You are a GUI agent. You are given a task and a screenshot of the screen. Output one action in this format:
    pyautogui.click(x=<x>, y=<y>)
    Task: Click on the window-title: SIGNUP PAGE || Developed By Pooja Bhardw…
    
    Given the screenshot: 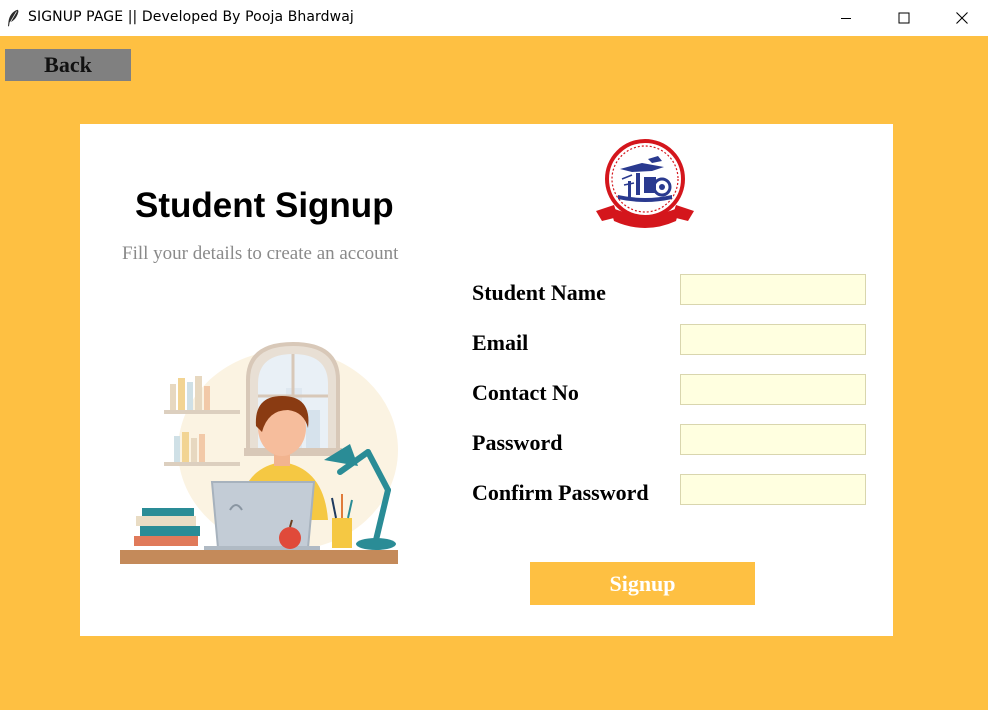 What is the action you would take?
    pyautogui.click(x=191, y=17)
    